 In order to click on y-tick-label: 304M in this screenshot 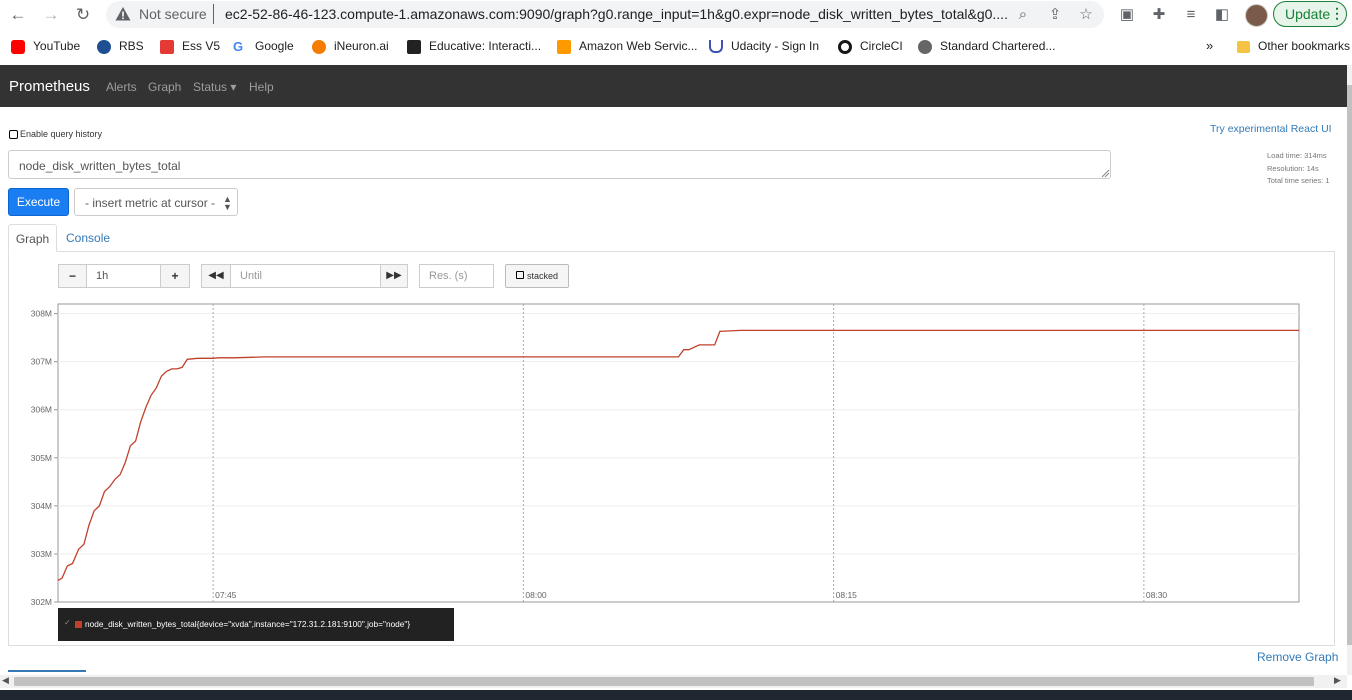, I will do `click(41, 506)`.